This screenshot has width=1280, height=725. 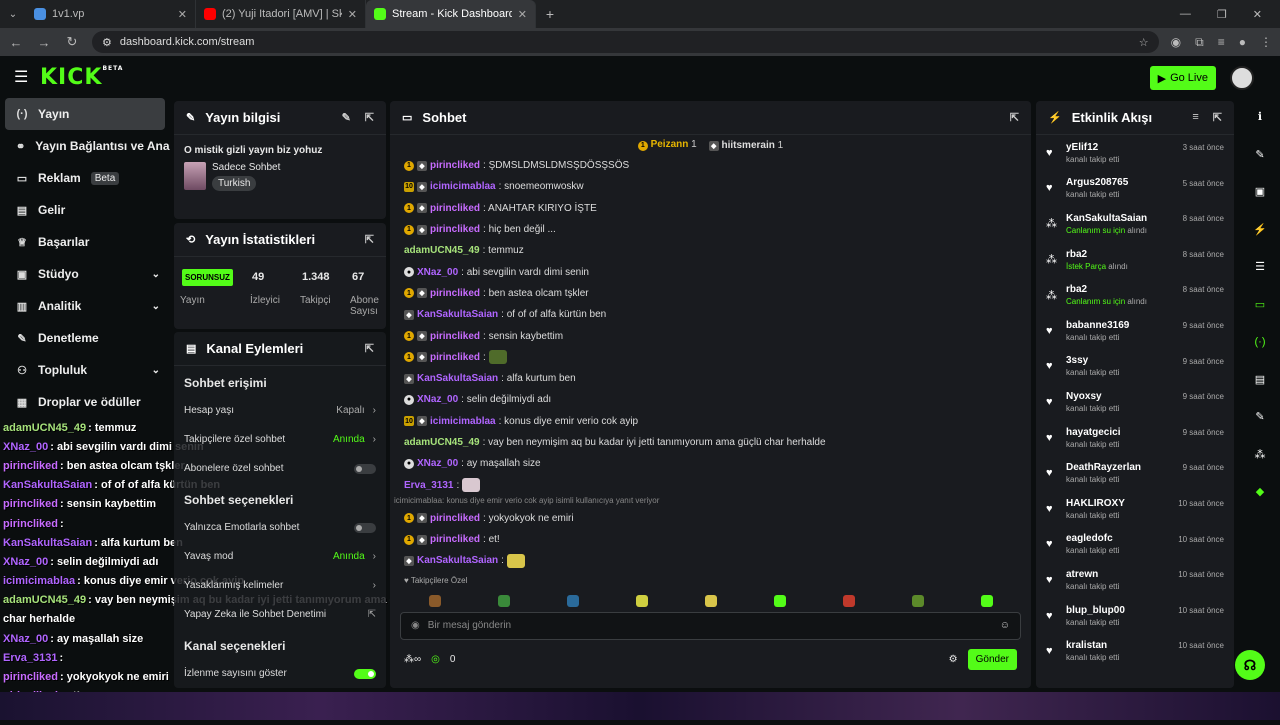 I want to click on rail-button: ☰, so click(x=1260, y=267).